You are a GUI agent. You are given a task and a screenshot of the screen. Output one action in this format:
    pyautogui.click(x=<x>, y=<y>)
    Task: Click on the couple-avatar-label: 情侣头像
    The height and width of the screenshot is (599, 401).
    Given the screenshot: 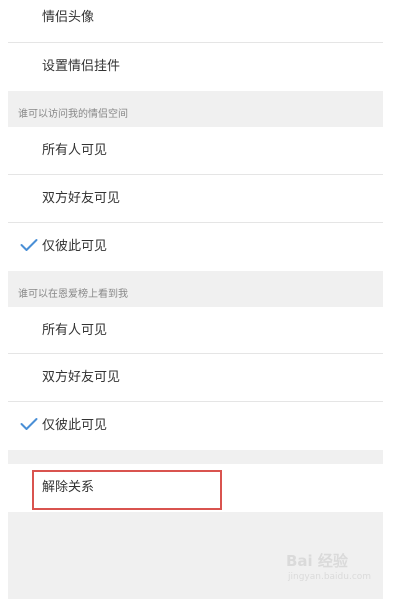 What is the action you would take?
    pyautogui.click(x=68, y=17)
    